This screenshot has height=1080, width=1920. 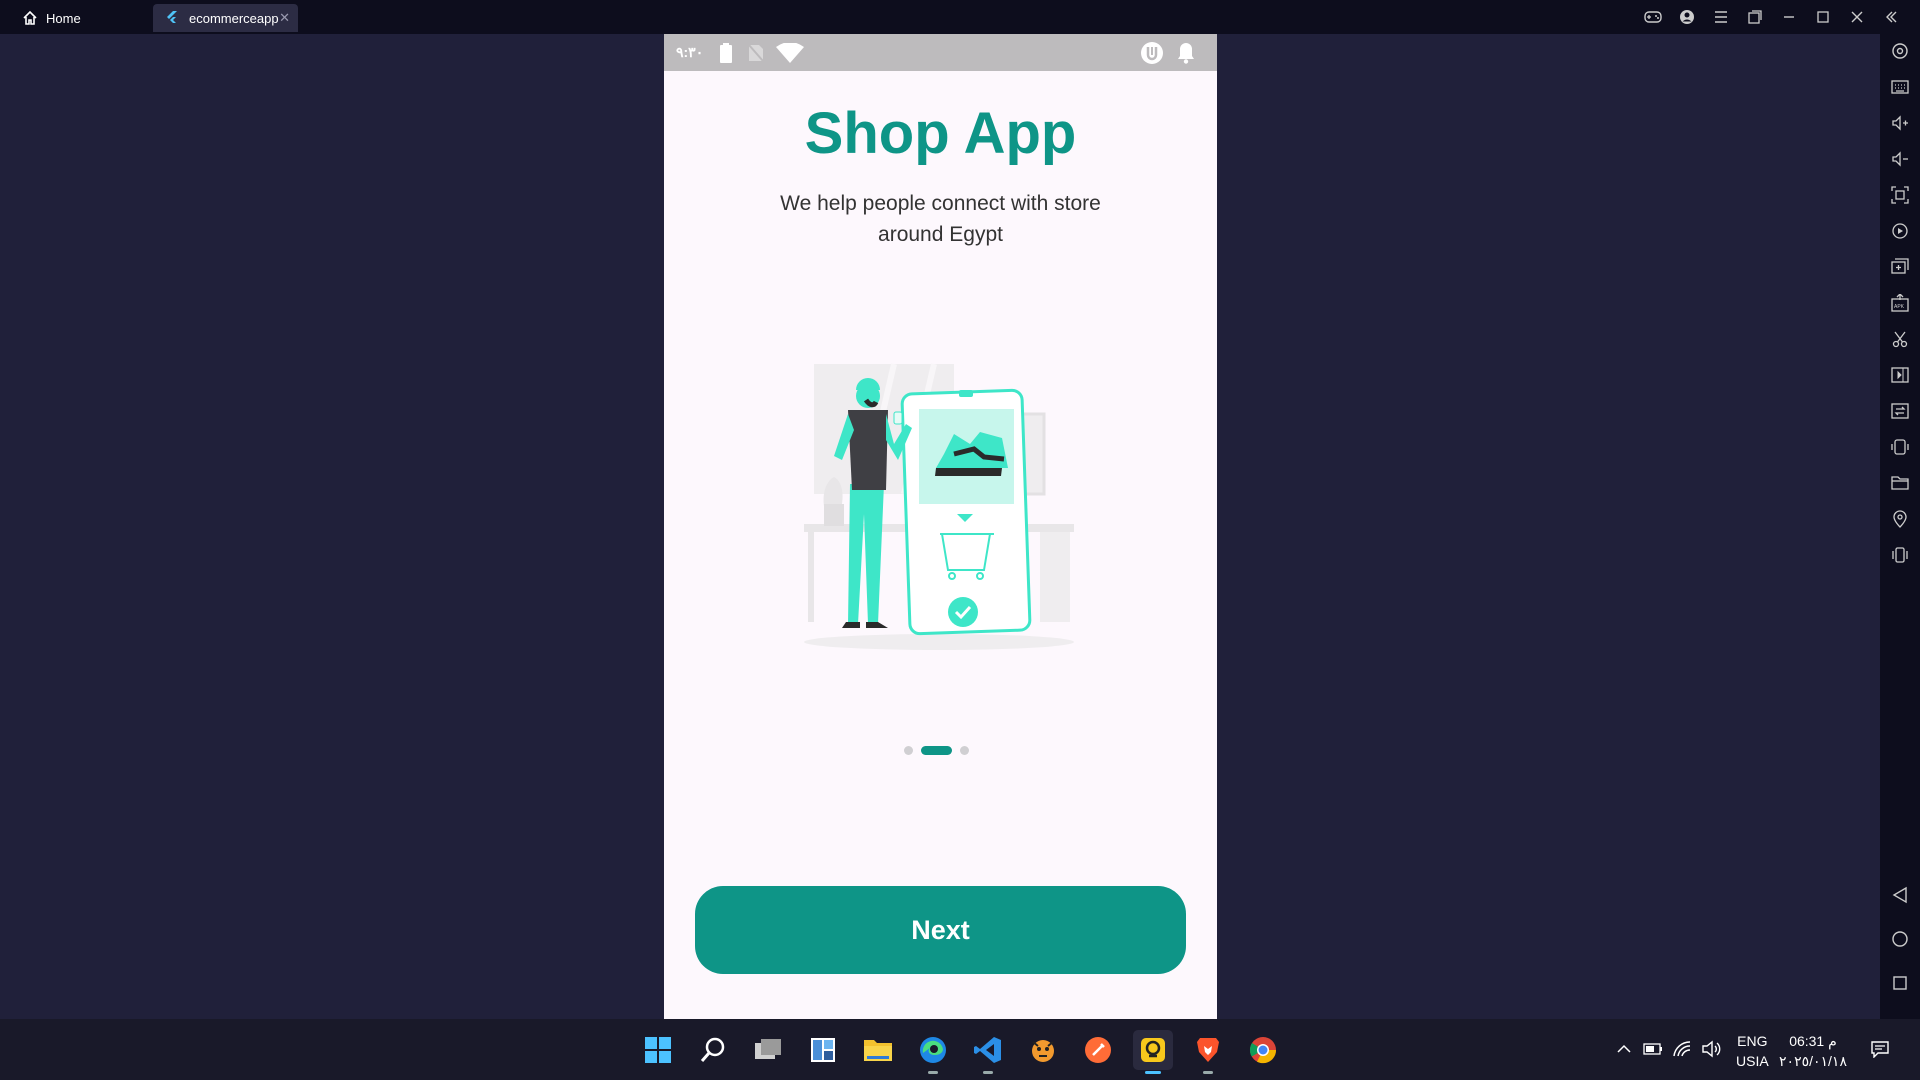 What do you see at coordinates (1653, 1049) in the screenshot?
I see `battery-status-icon` at bounding box center [1653, 1049].